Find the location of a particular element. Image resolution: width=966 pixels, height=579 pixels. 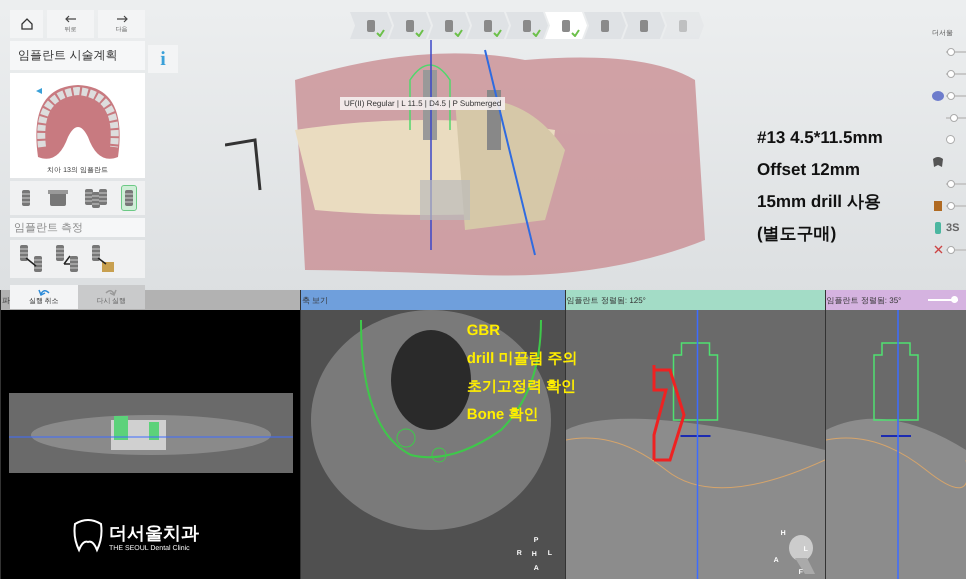

undo-icon is located at coordinates (44, 292).